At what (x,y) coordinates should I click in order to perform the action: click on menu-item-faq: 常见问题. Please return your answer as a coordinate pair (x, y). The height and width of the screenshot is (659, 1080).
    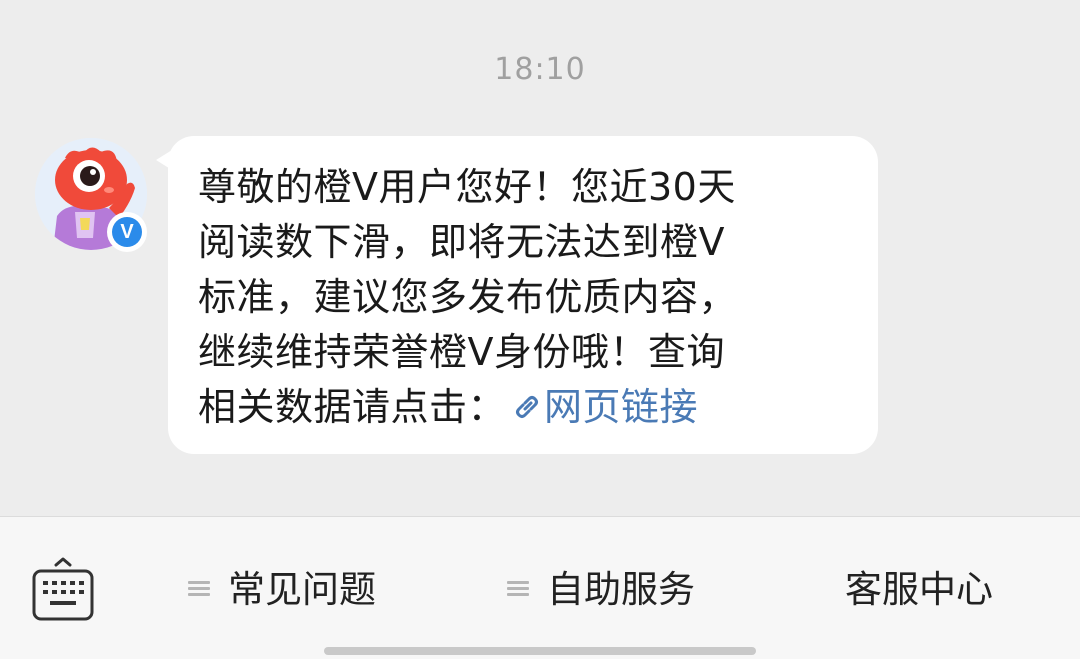
    Looking at the image, I should click on (282, 590).